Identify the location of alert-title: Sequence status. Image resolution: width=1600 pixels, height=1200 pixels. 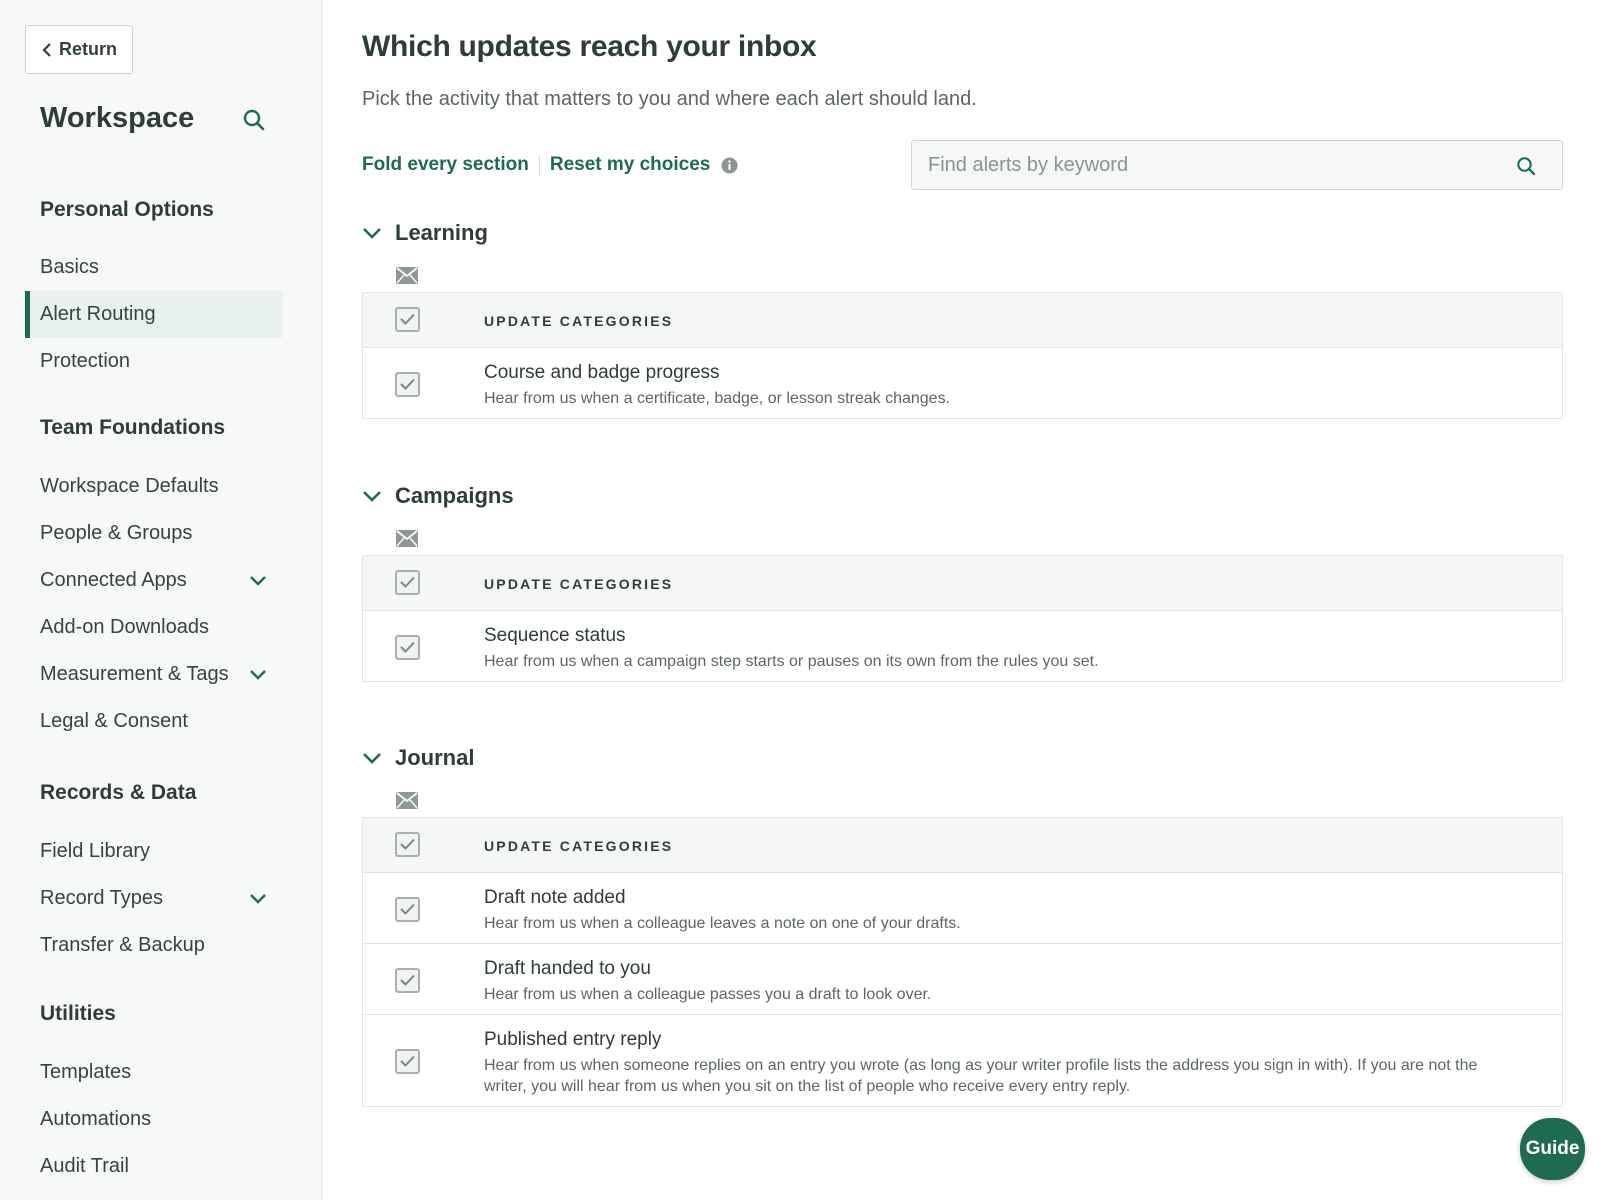
(555, 635).